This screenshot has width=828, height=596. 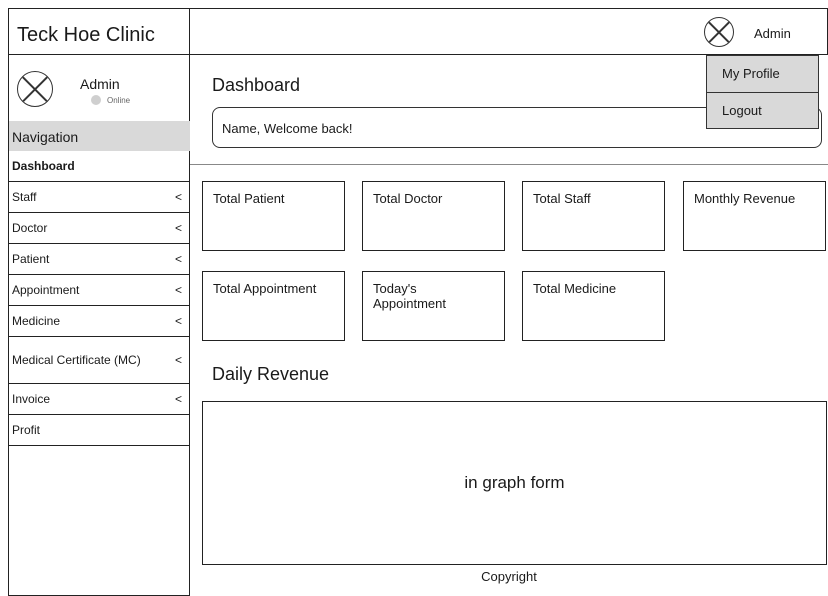 What do you see at coordinates (99, 430) in the screenshot?
I see `sidebar-item-profit: Profit` at bounding box center [99, 430].